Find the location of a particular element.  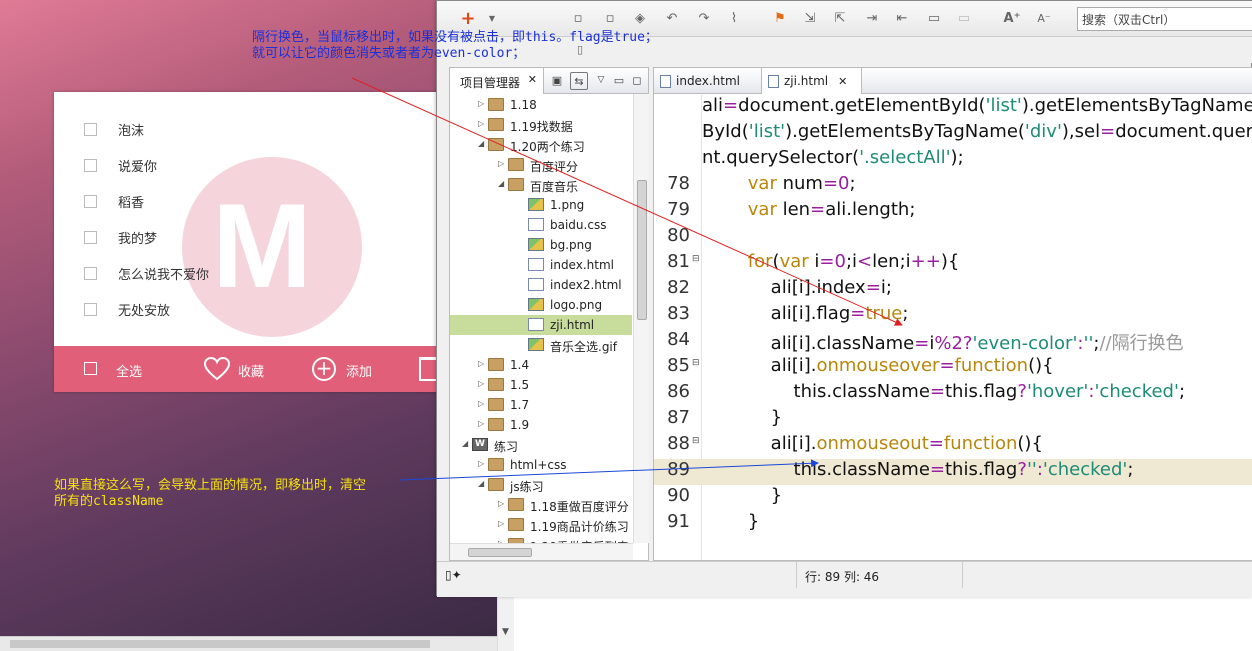

tree-item: ▷ 1.19商品计价练习 is located at coordinates (541, 525).